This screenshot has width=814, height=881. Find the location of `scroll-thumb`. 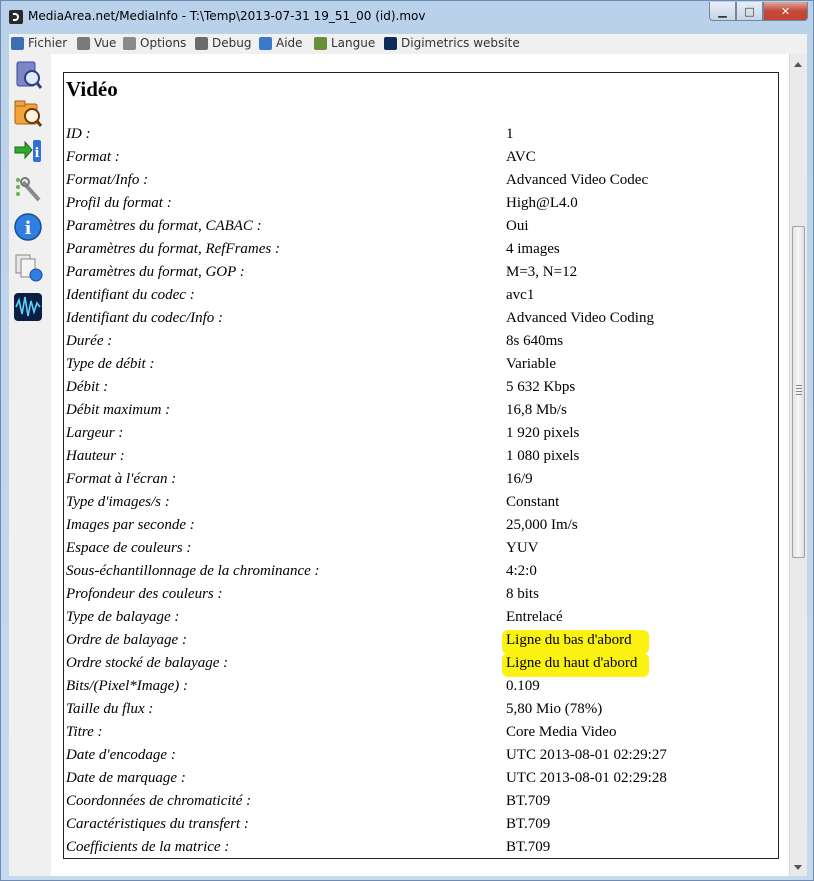

scroll-thumb is located at coordinates (798, 392).